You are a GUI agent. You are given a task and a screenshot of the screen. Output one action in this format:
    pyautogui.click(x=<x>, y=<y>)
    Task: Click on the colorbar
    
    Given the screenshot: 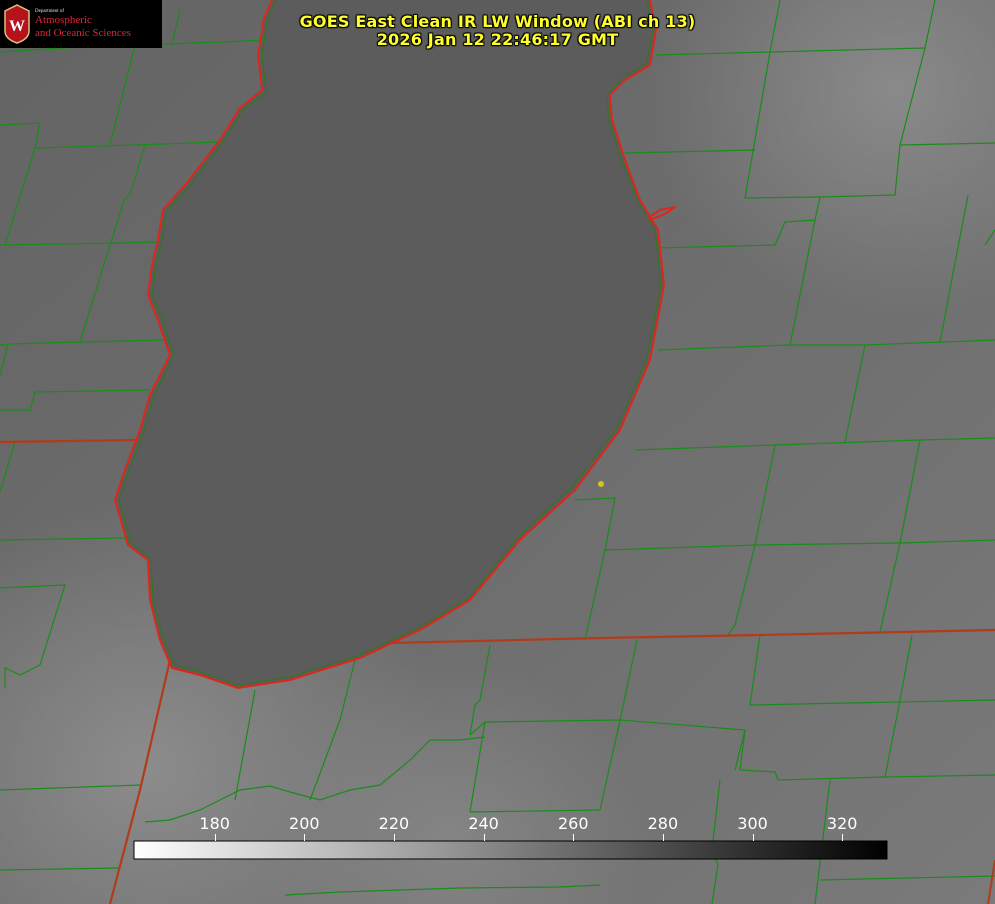 What is the action you would take?
    pyautogui.click(x=510, y=850)
    